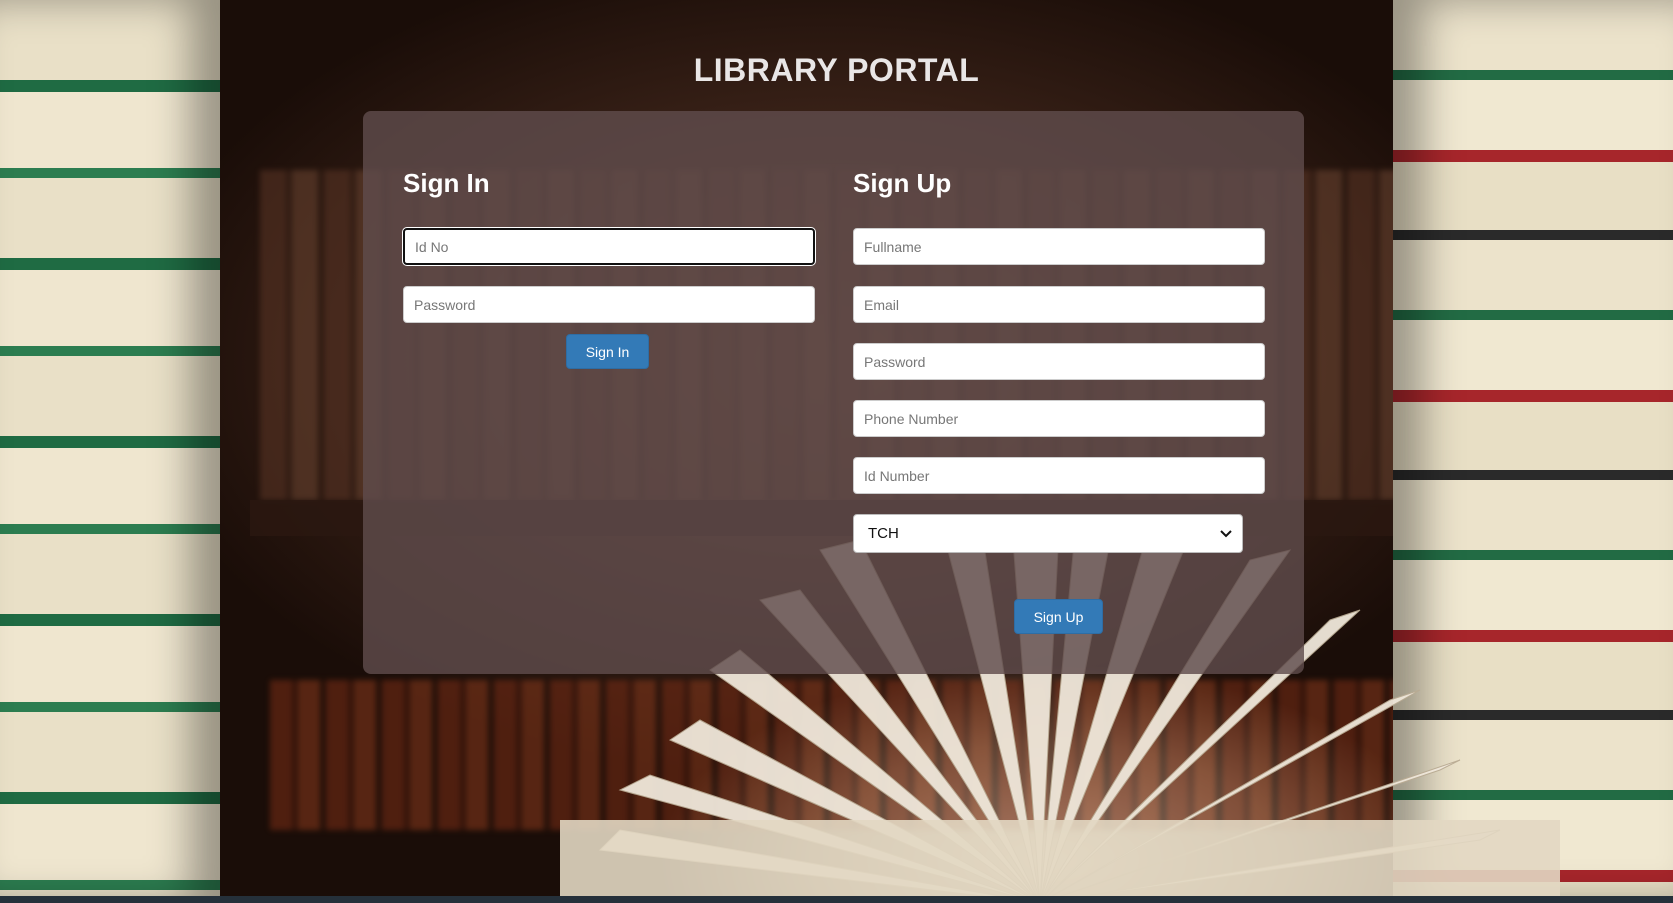 The width and height of the screenshot is (1673, 903). What do you see at coordinates (902, 183) in the screenshot?
I see `signup-title: Sign Up` at bounding box center [902, 183].